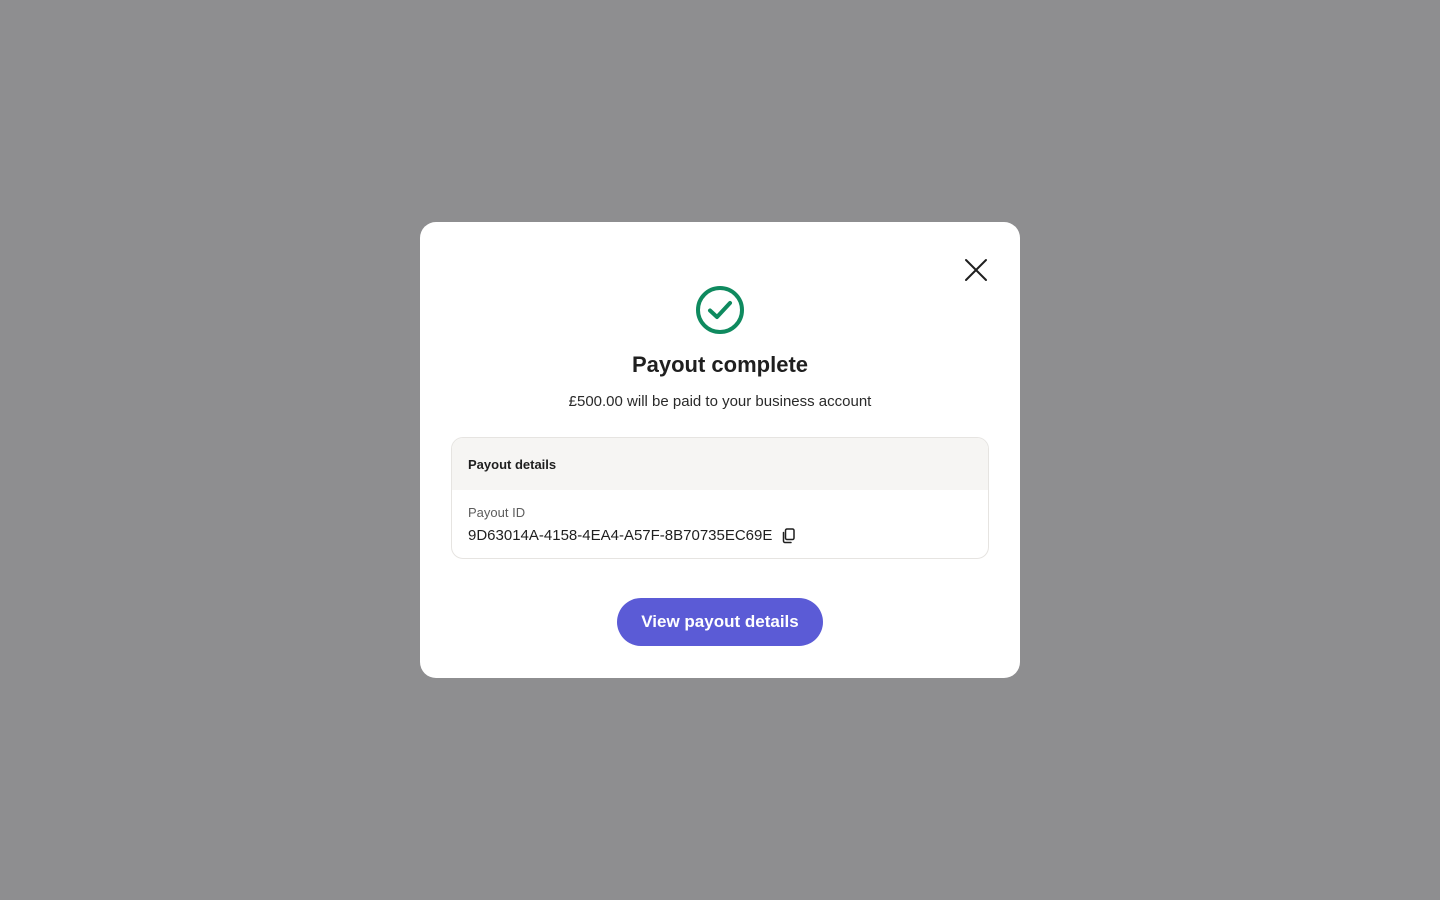  I want to click on close-icon, so click(976, 270).